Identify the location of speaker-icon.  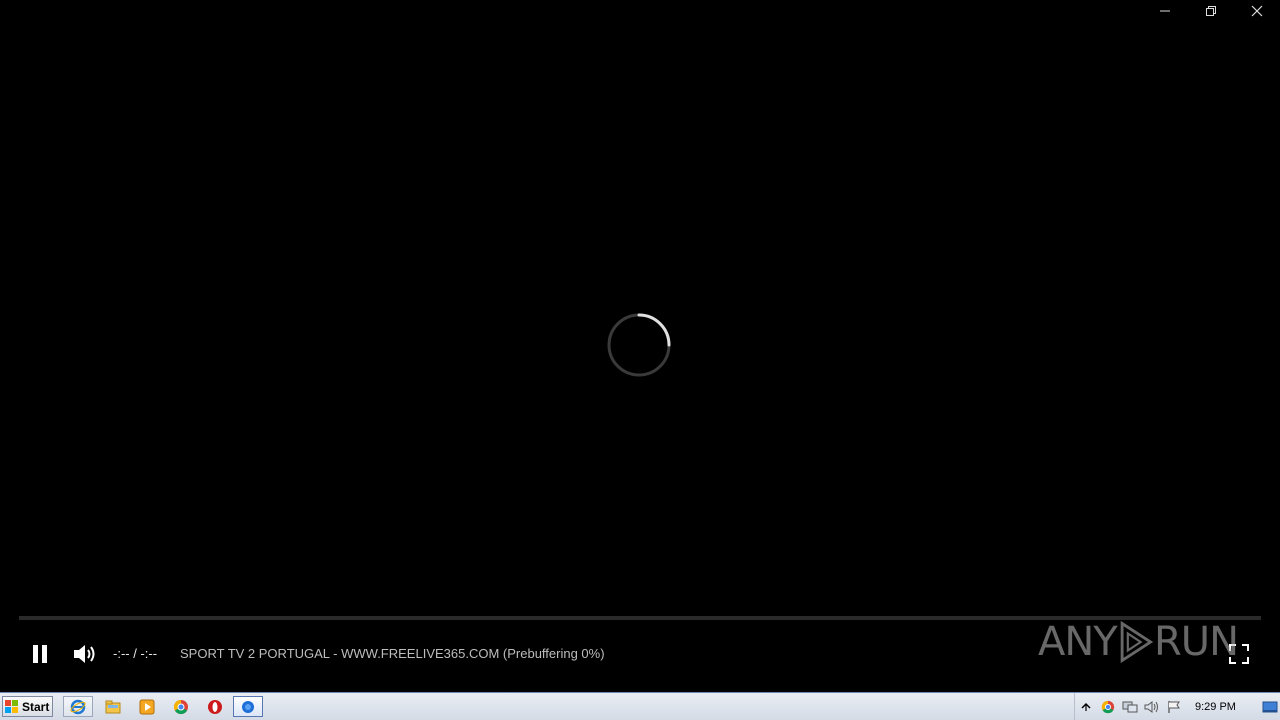
(1151, 706).